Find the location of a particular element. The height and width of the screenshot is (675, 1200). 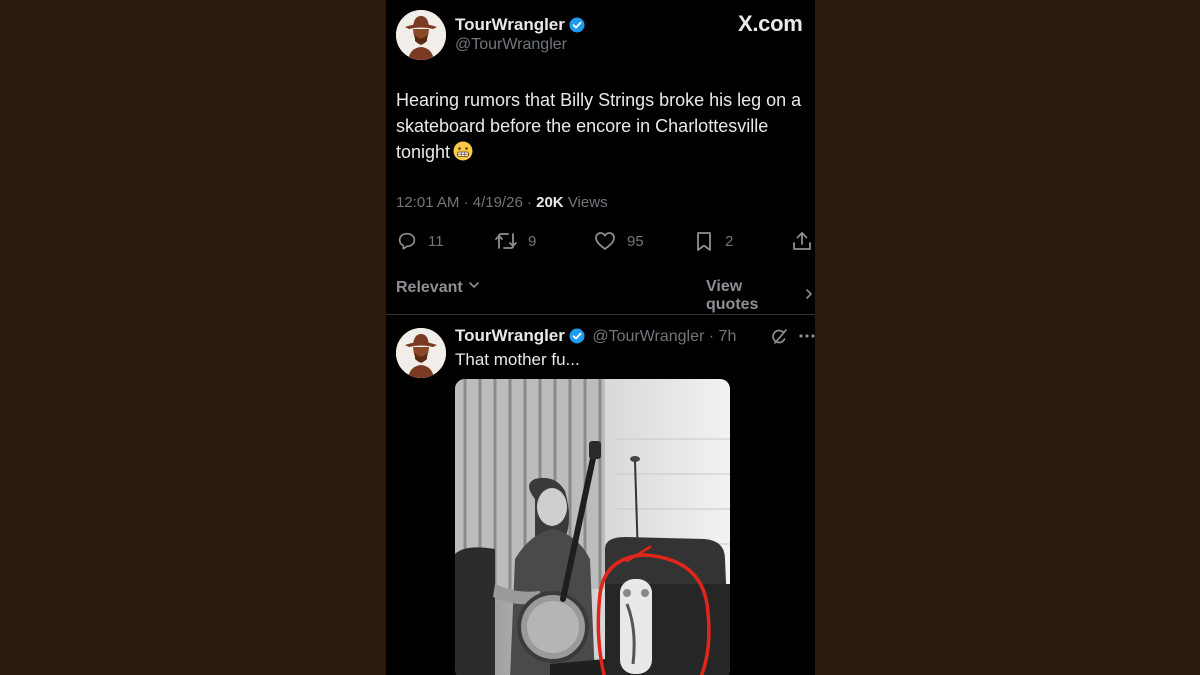

like-count: 95 is located at coordinates (635, 241).